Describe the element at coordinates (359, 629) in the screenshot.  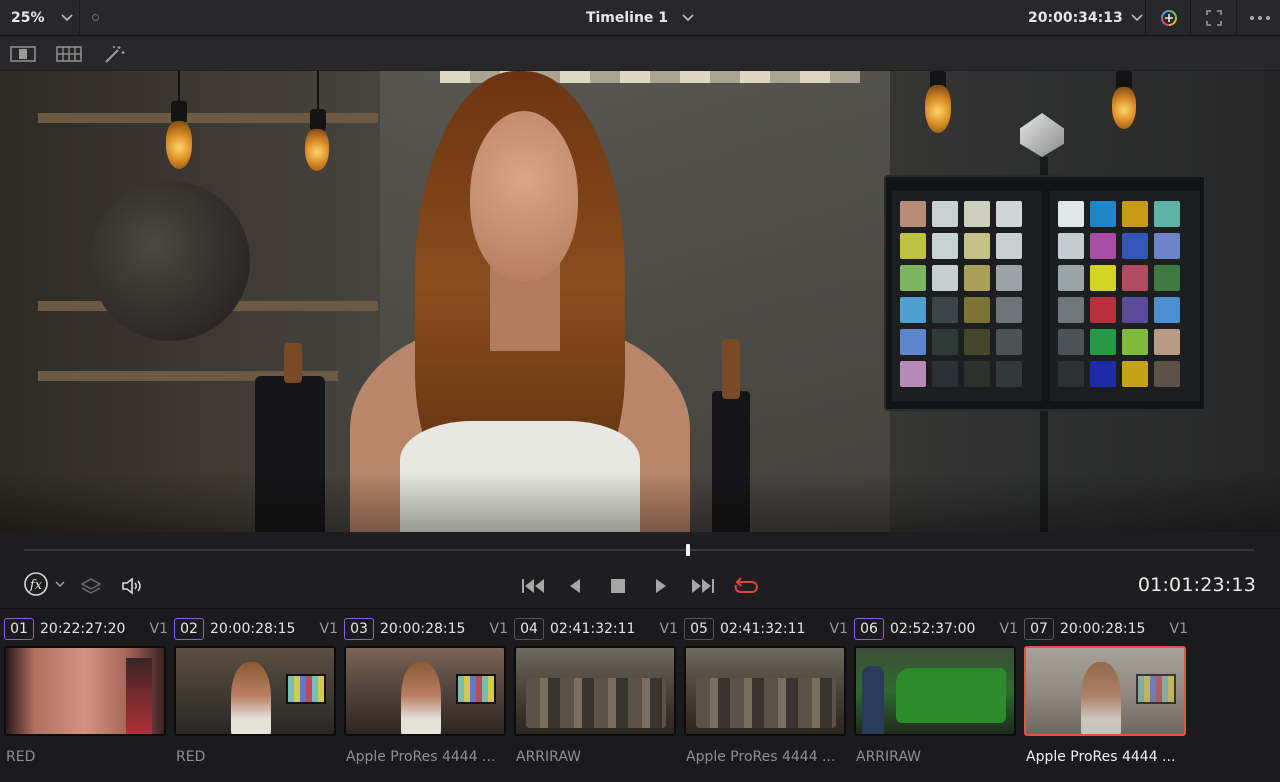
I see `clip-number: 03` at that location.